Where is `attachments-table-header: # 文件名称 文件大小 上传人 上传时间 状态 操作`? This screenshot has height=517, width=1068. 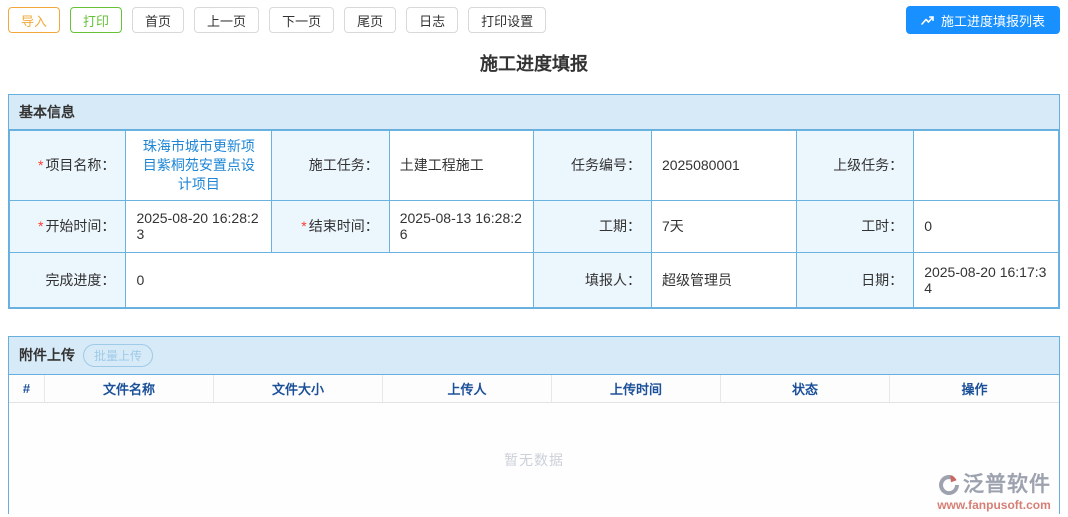 attachments-table-header: # 文件名称 文件大小 上传人 上传时间 状态 操作 is located at coordinates (534, 388).